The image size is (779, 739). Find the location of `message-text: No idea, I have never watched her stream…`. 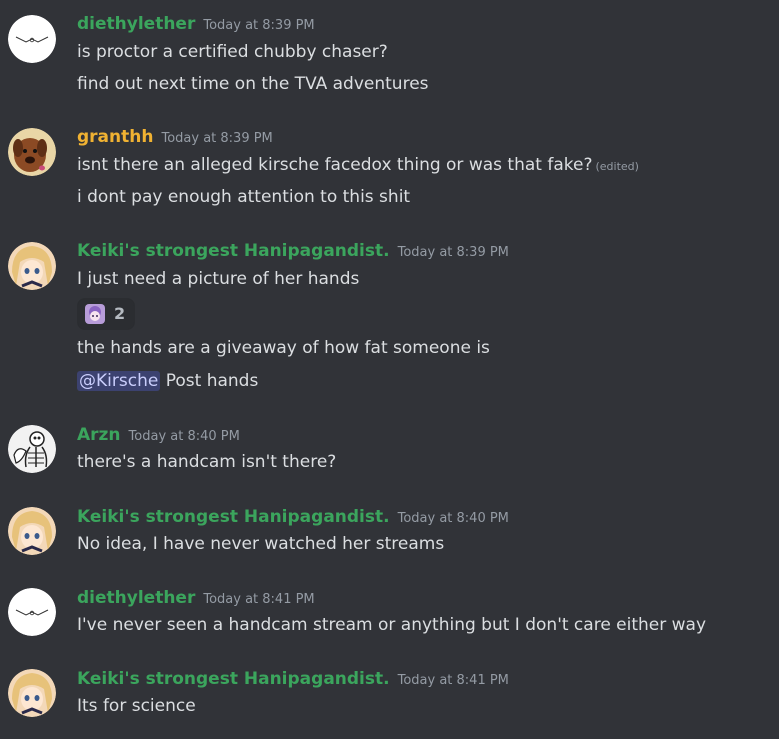

message-text: No idea, I have never watched her stream… is located at coordinates (261, 544).